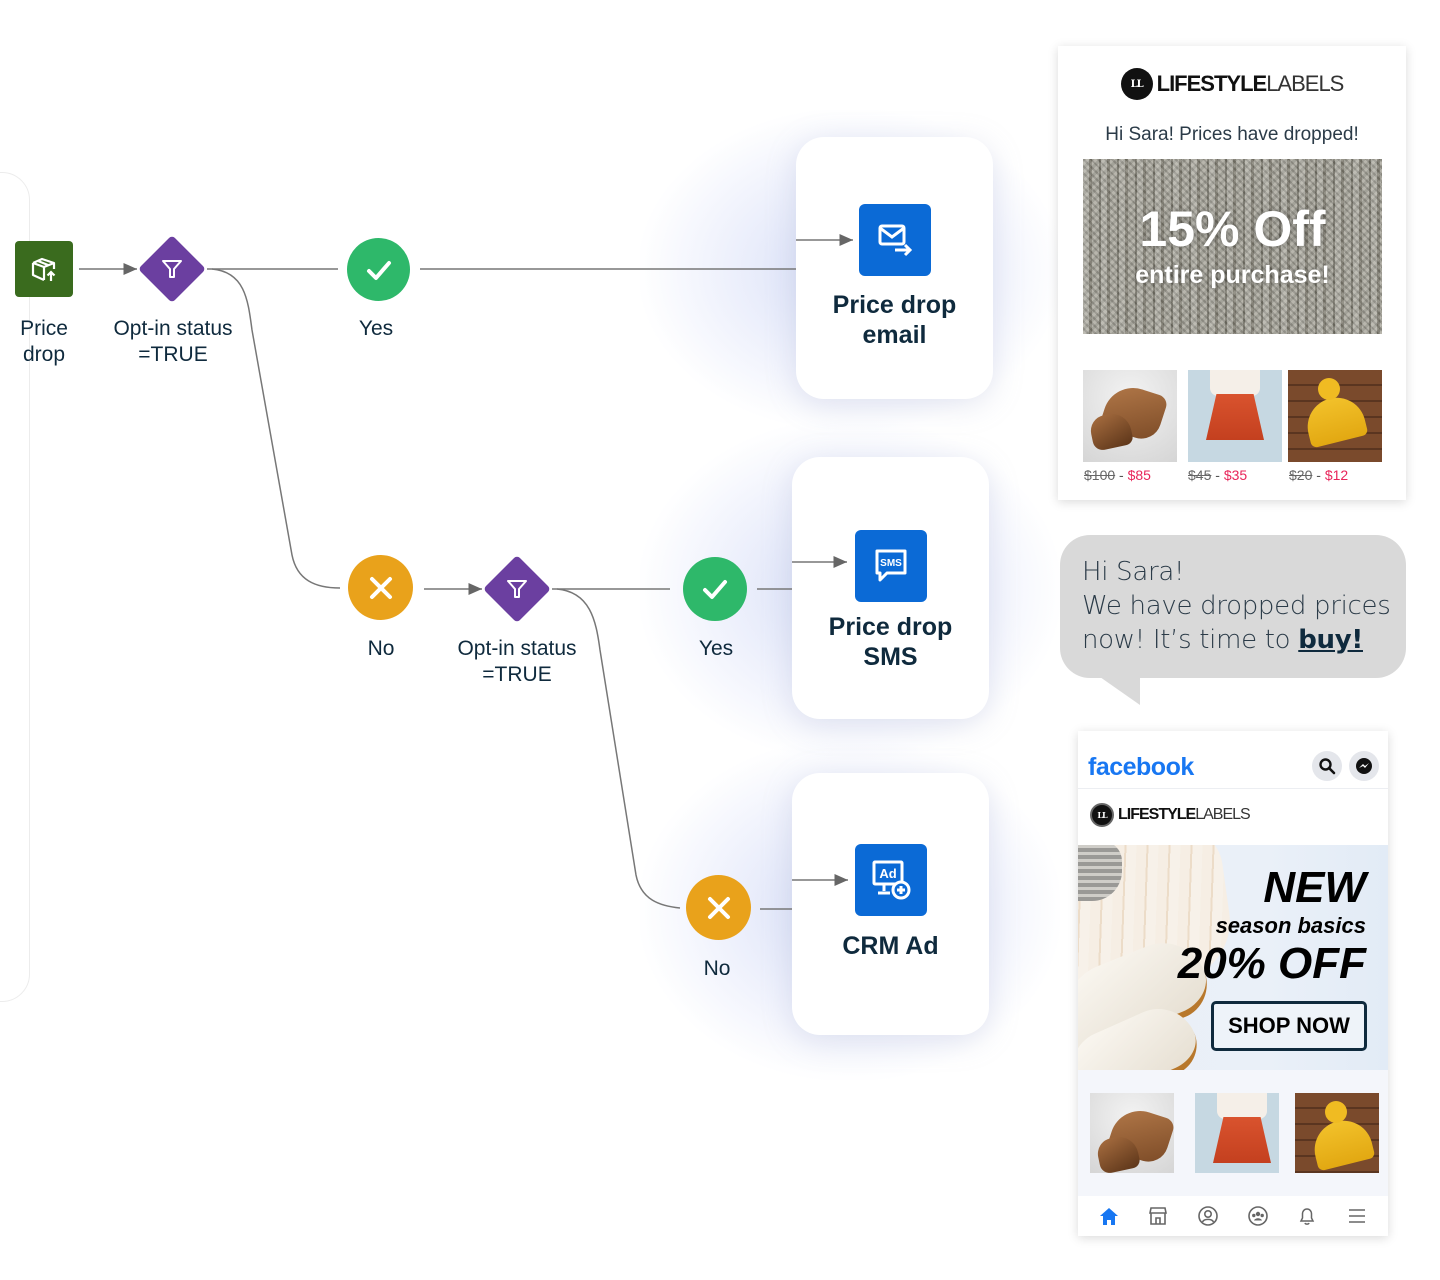 This screenshot has height=1280, width=1440. I want to click on product-thumb-skirt, so click(1237, 1133).